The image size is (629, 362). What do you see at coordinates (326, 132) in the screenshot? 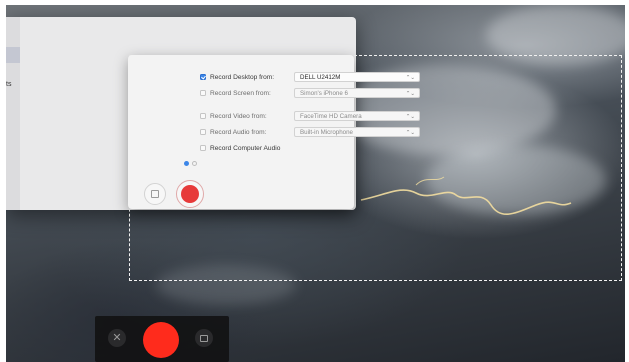
I see `audio-source-value: Built-in Microphone` at bounding box center [326, 132].